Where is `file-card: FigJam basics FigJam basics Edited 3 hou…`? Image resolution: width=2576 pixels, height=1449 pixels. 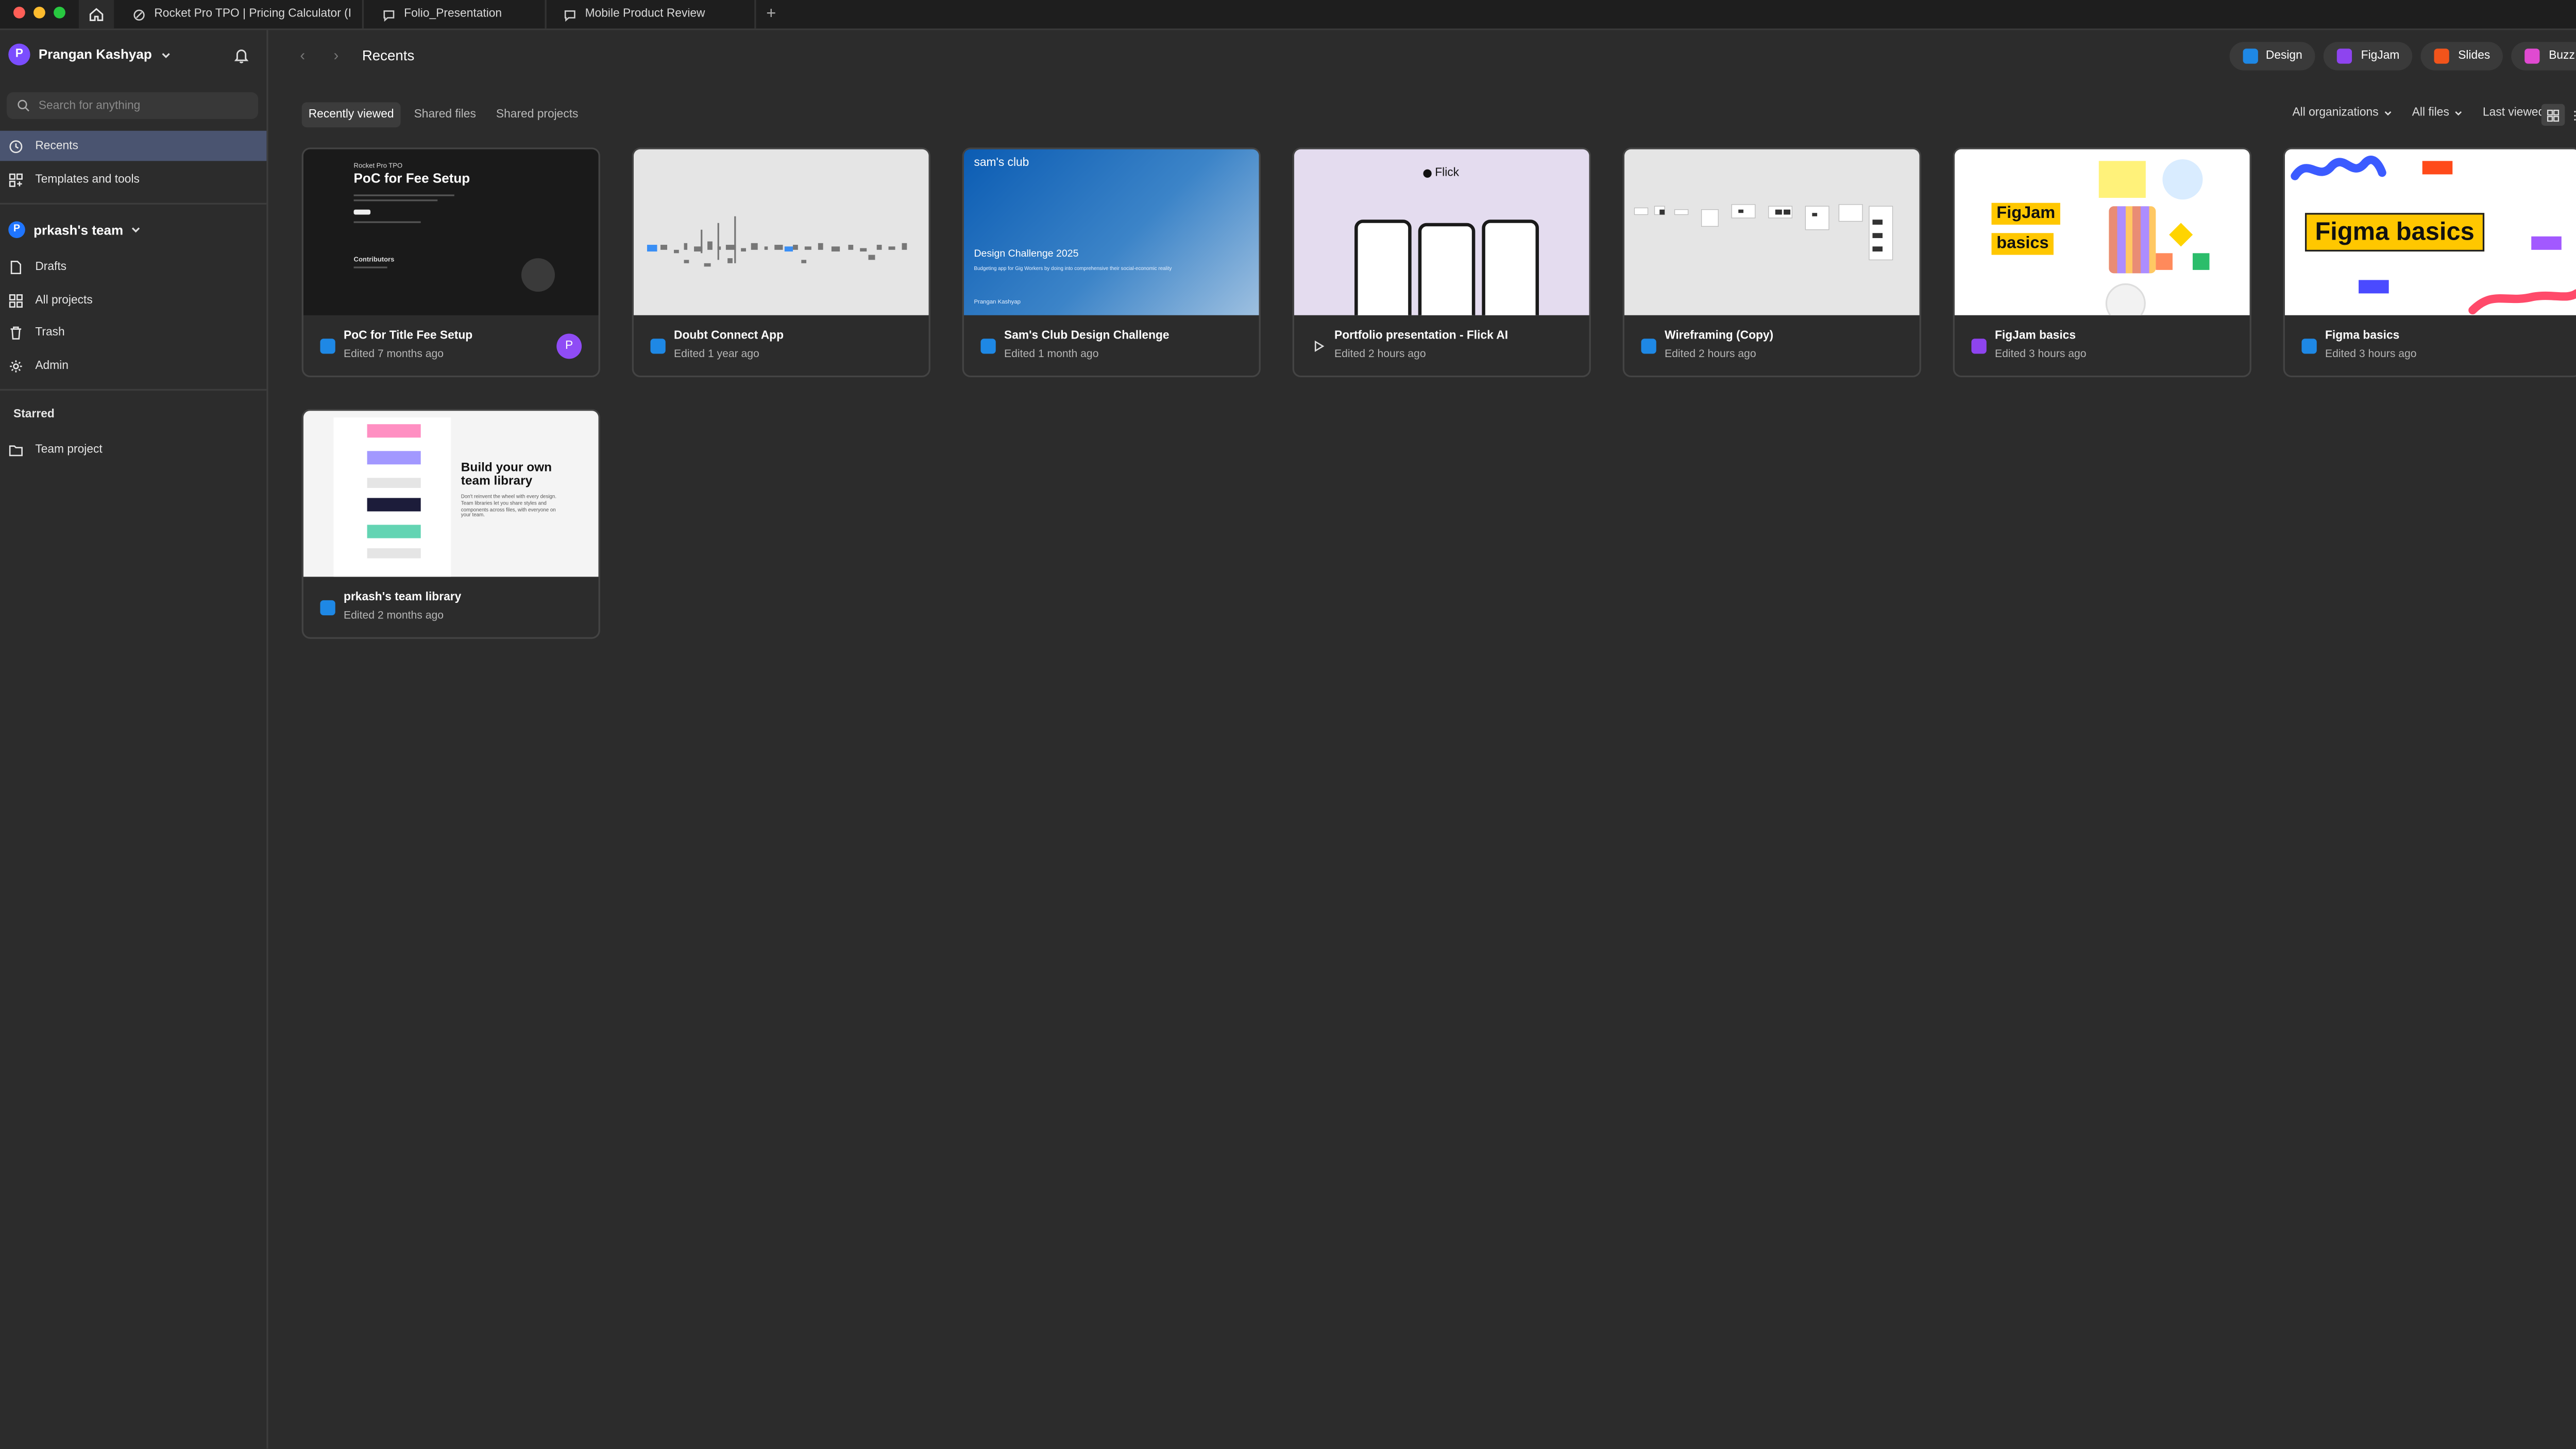 file-card: FigJam basics FigJam basics Edited 3 hou… is located at coordinates (2102, 262).